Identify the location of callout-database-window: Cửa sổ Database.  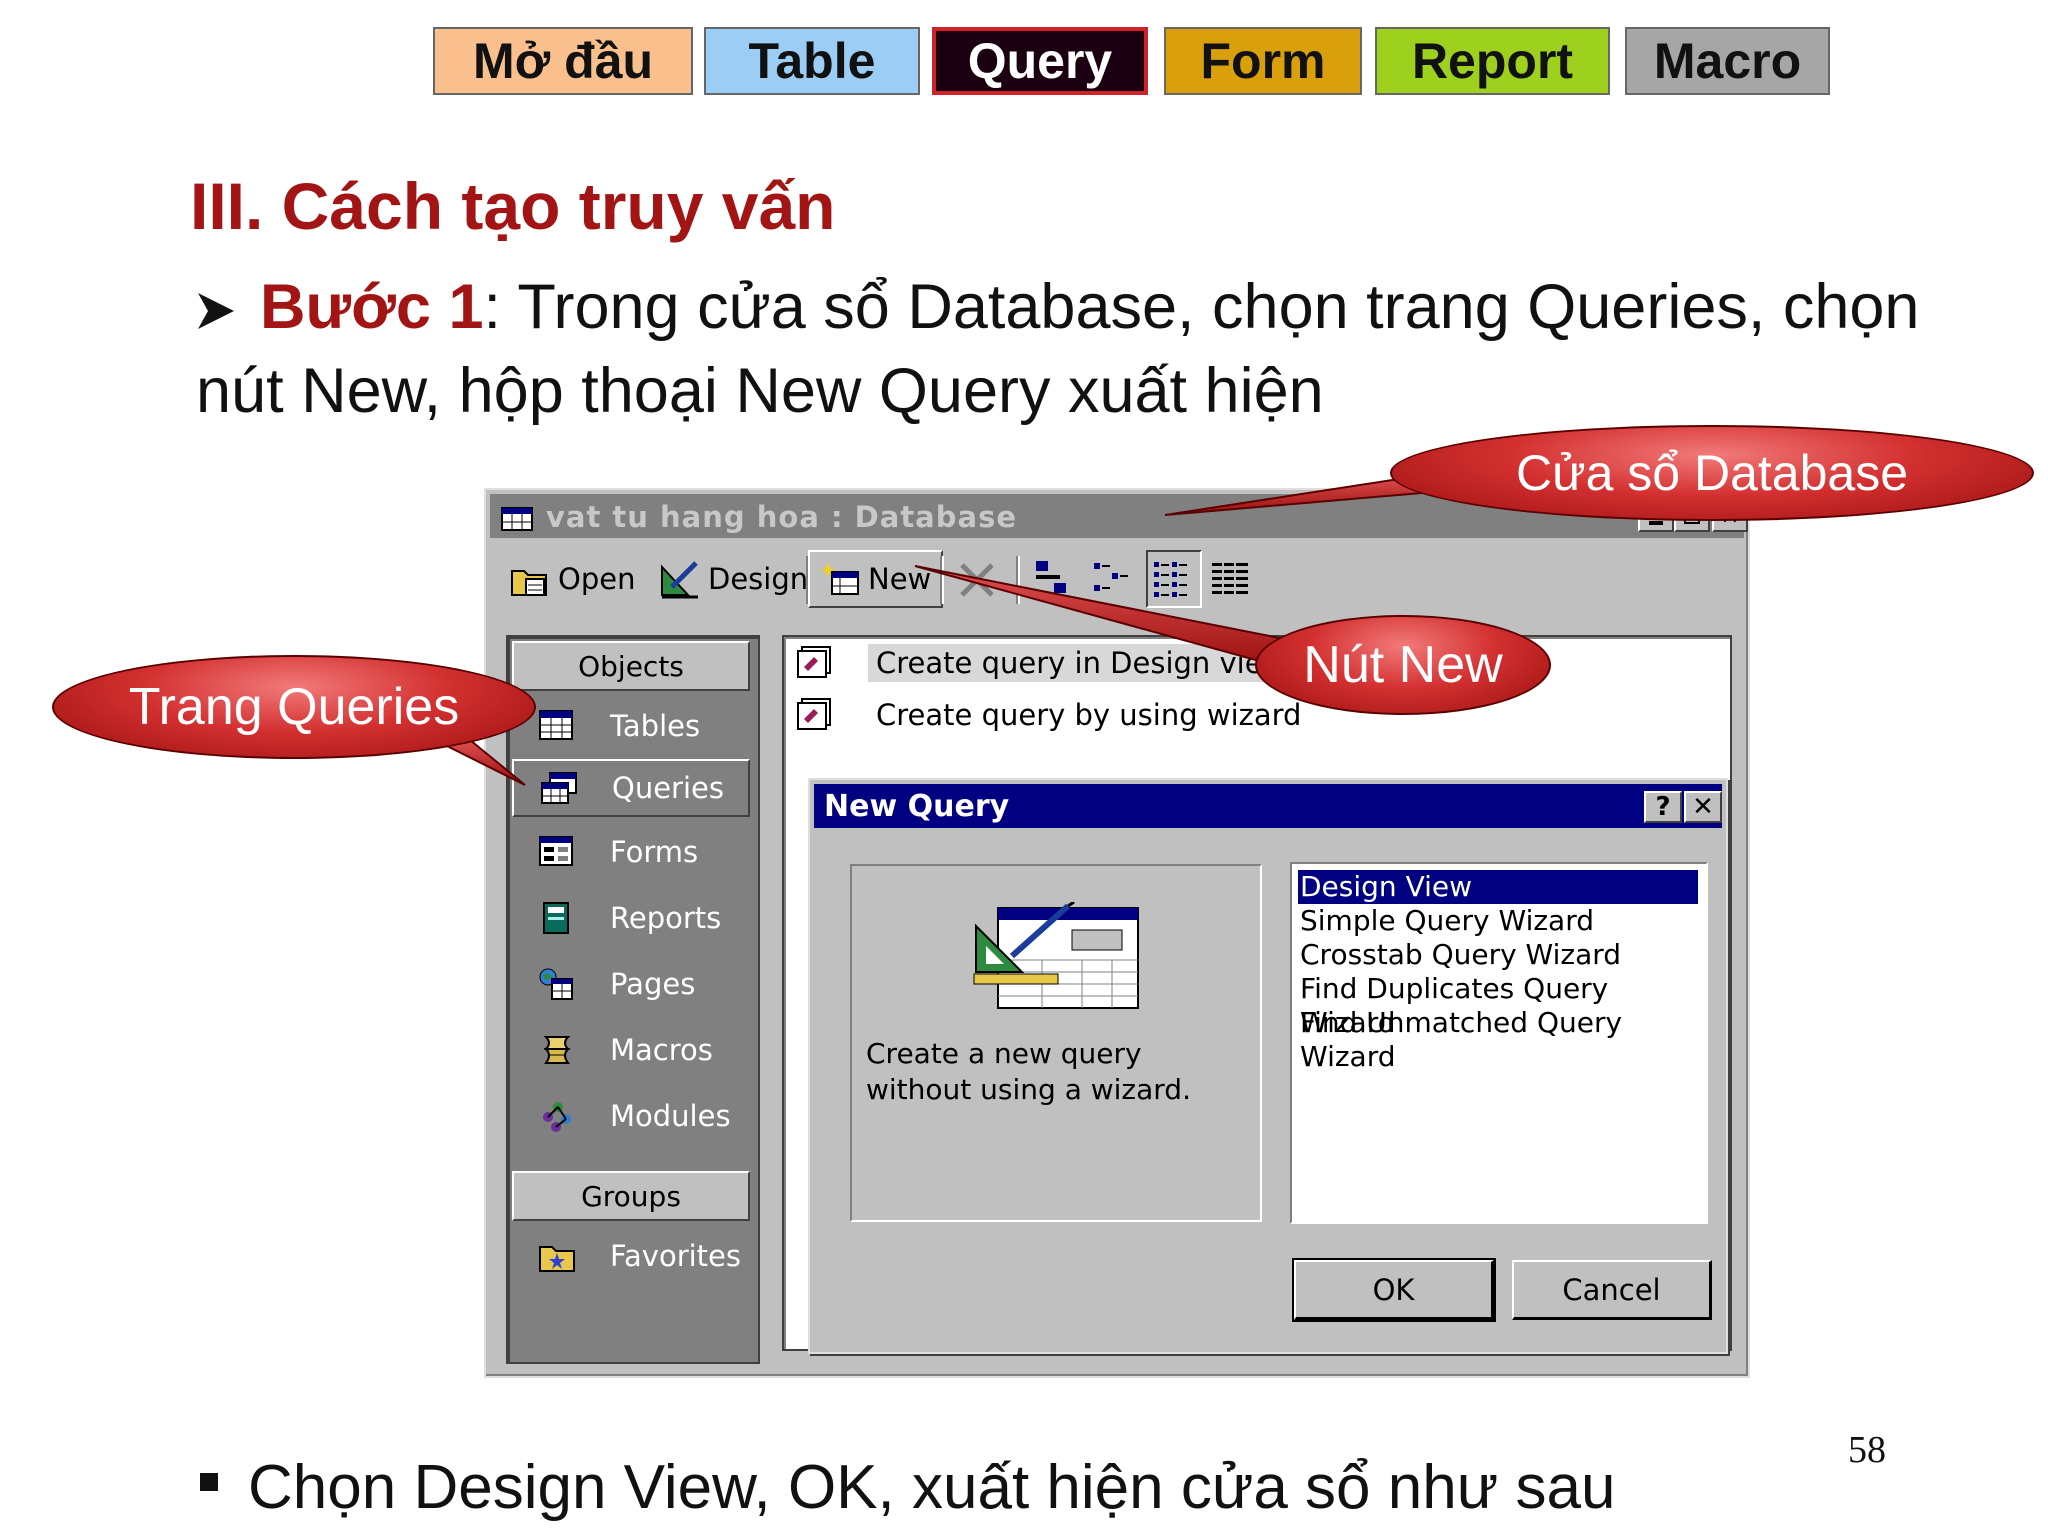
(1712, 473).